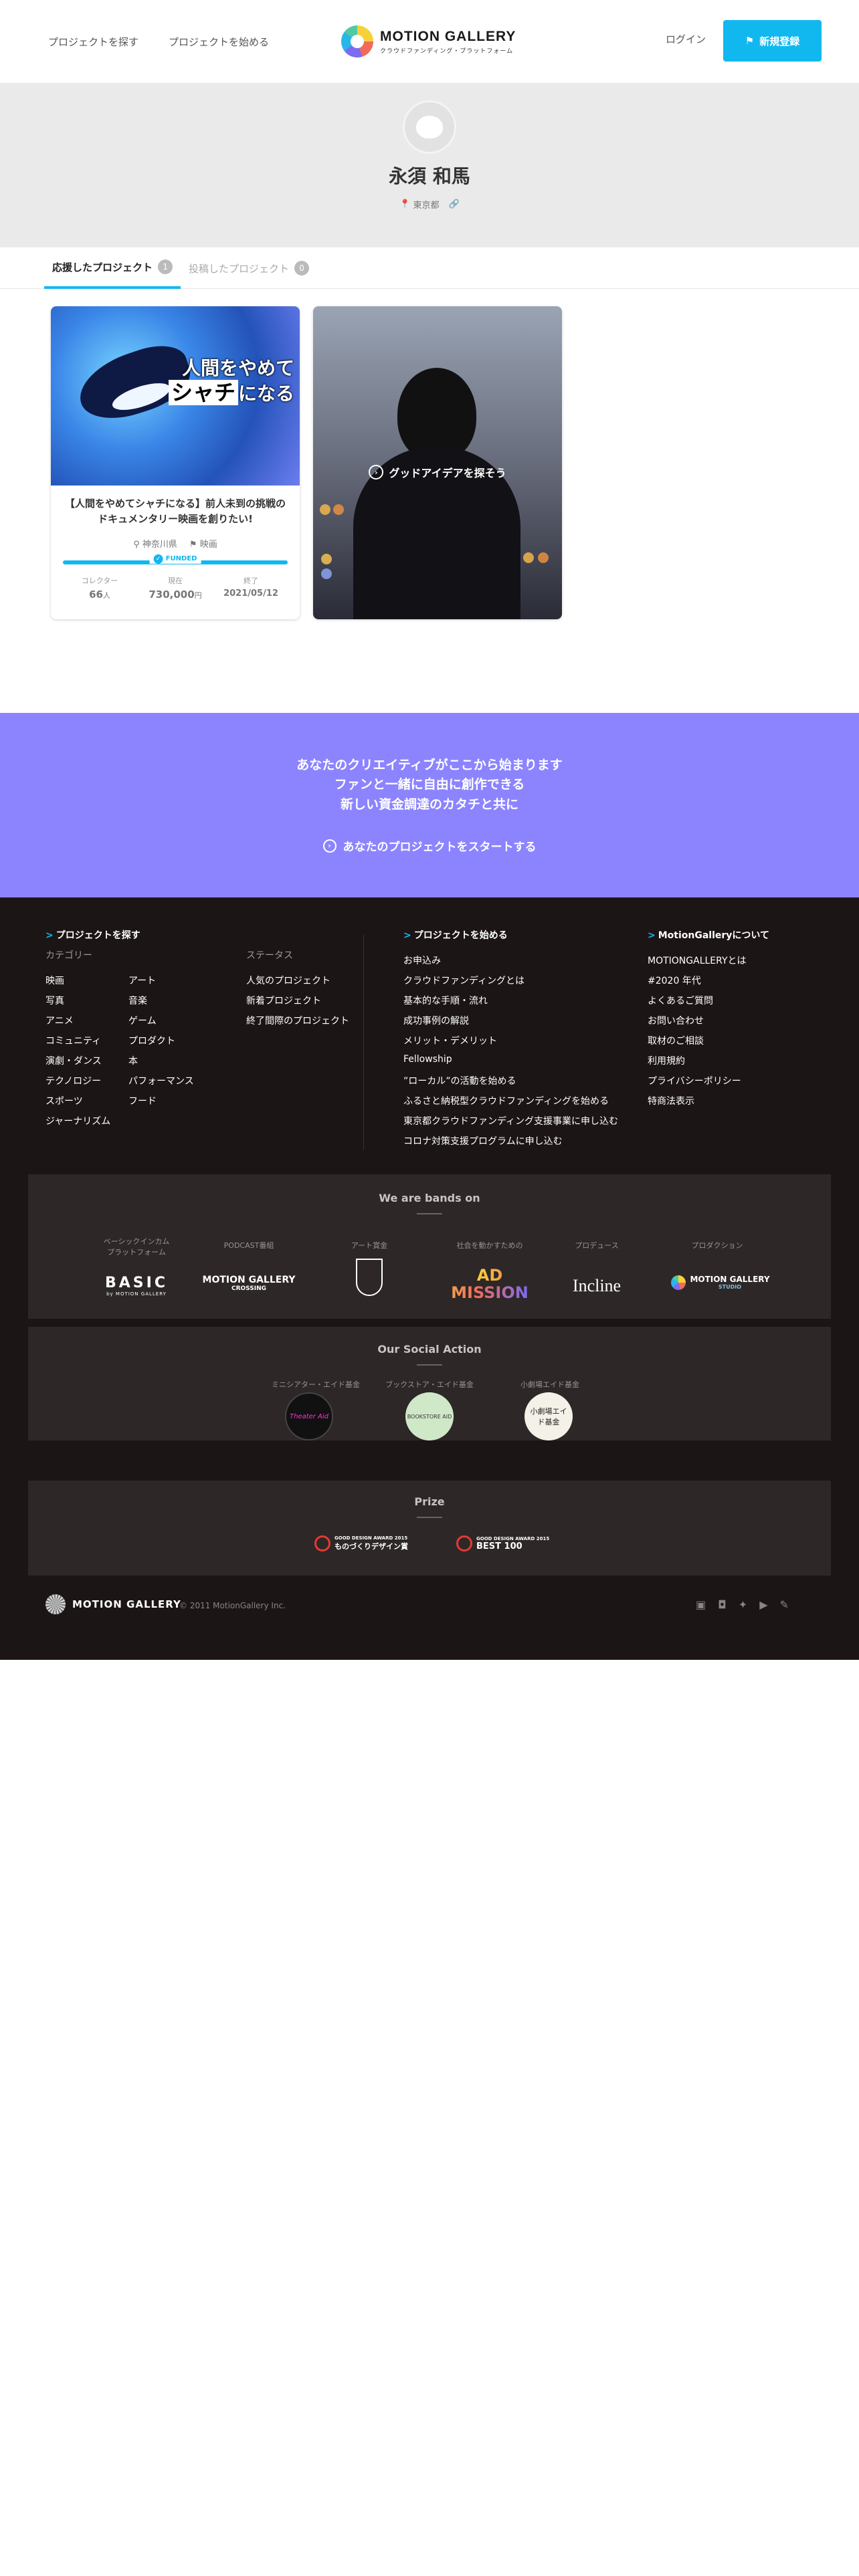  What do you see at coordinates (283, 1000) in the screenshot?
I see `footer-status-link: 新着プロジェクト` at bounding box center [283, 1000].